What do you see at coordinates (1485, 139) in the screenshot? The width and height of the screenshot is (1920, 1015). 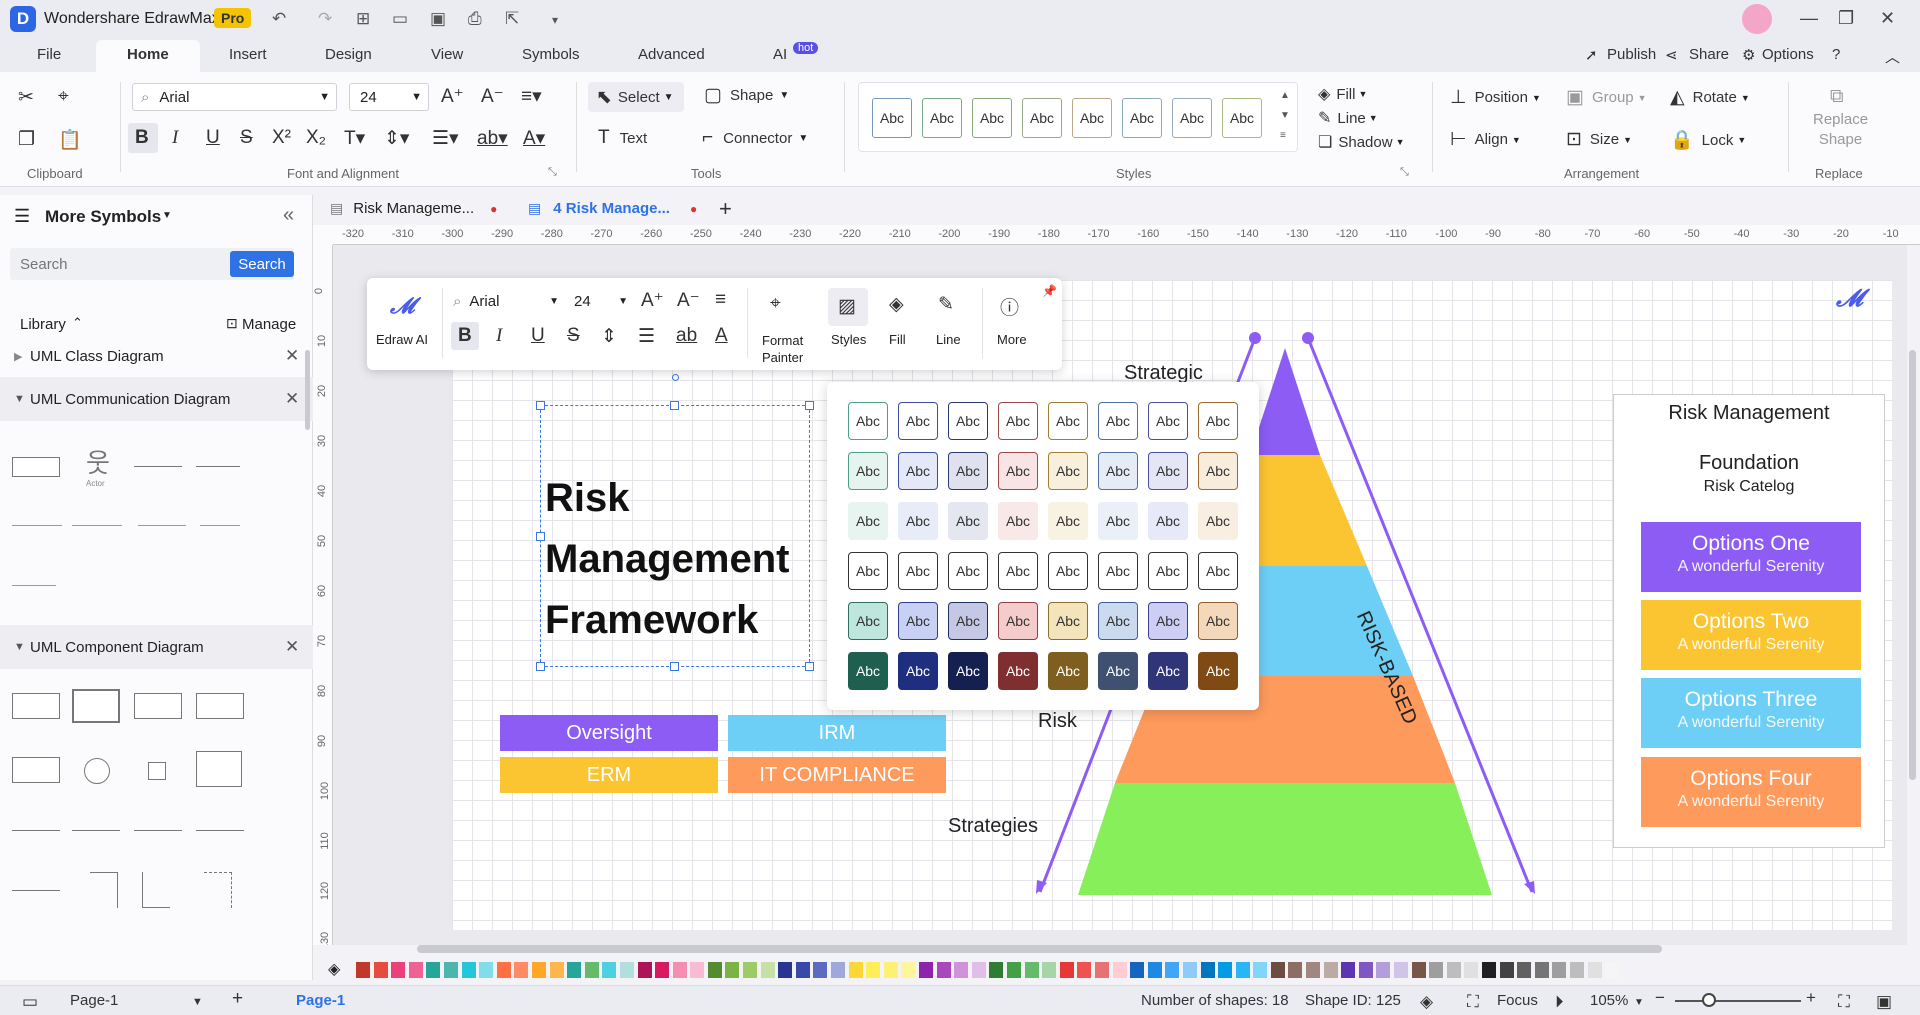 I see `align-button: ⊢ Align ▼` at bounding box center [1485, 139].